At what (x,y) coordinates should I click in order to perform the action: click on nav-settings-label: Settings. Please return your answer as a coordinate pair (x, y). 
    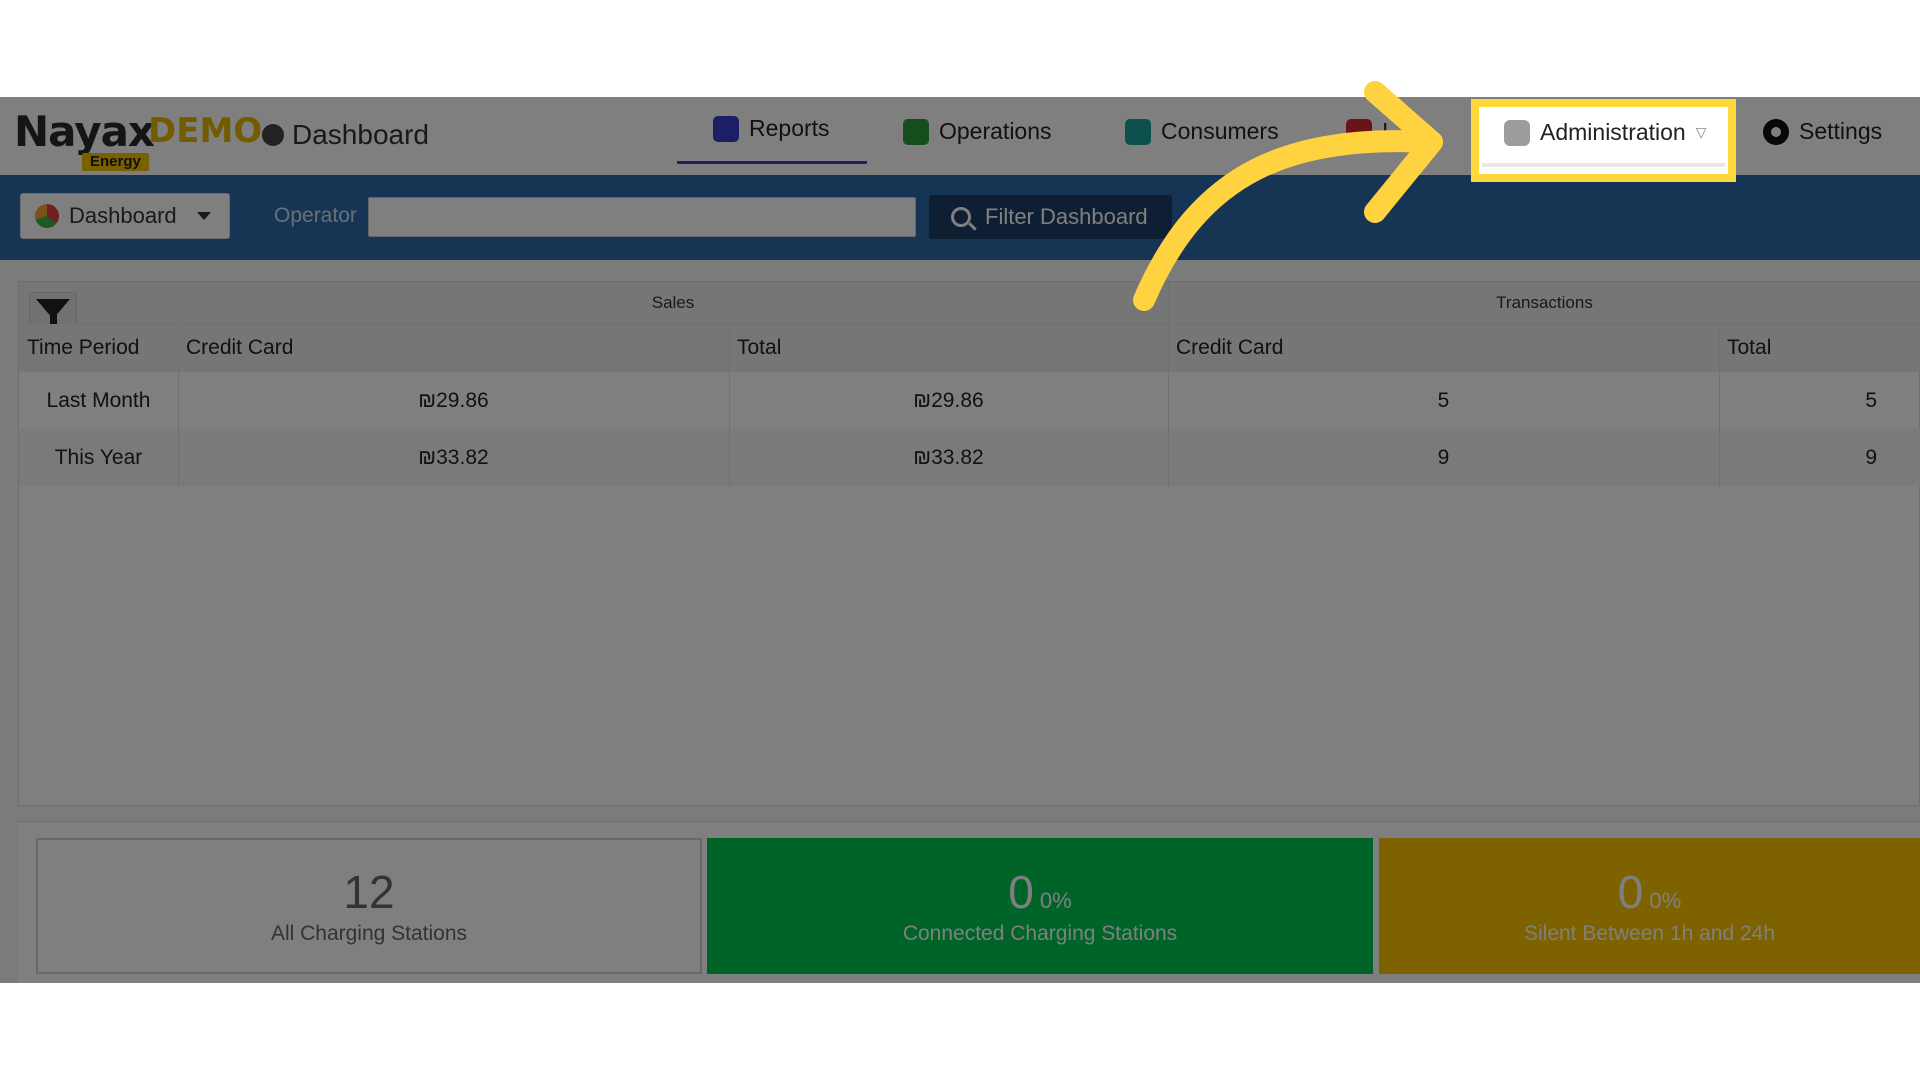
    Looking at the image, I should click on (1841, 131).